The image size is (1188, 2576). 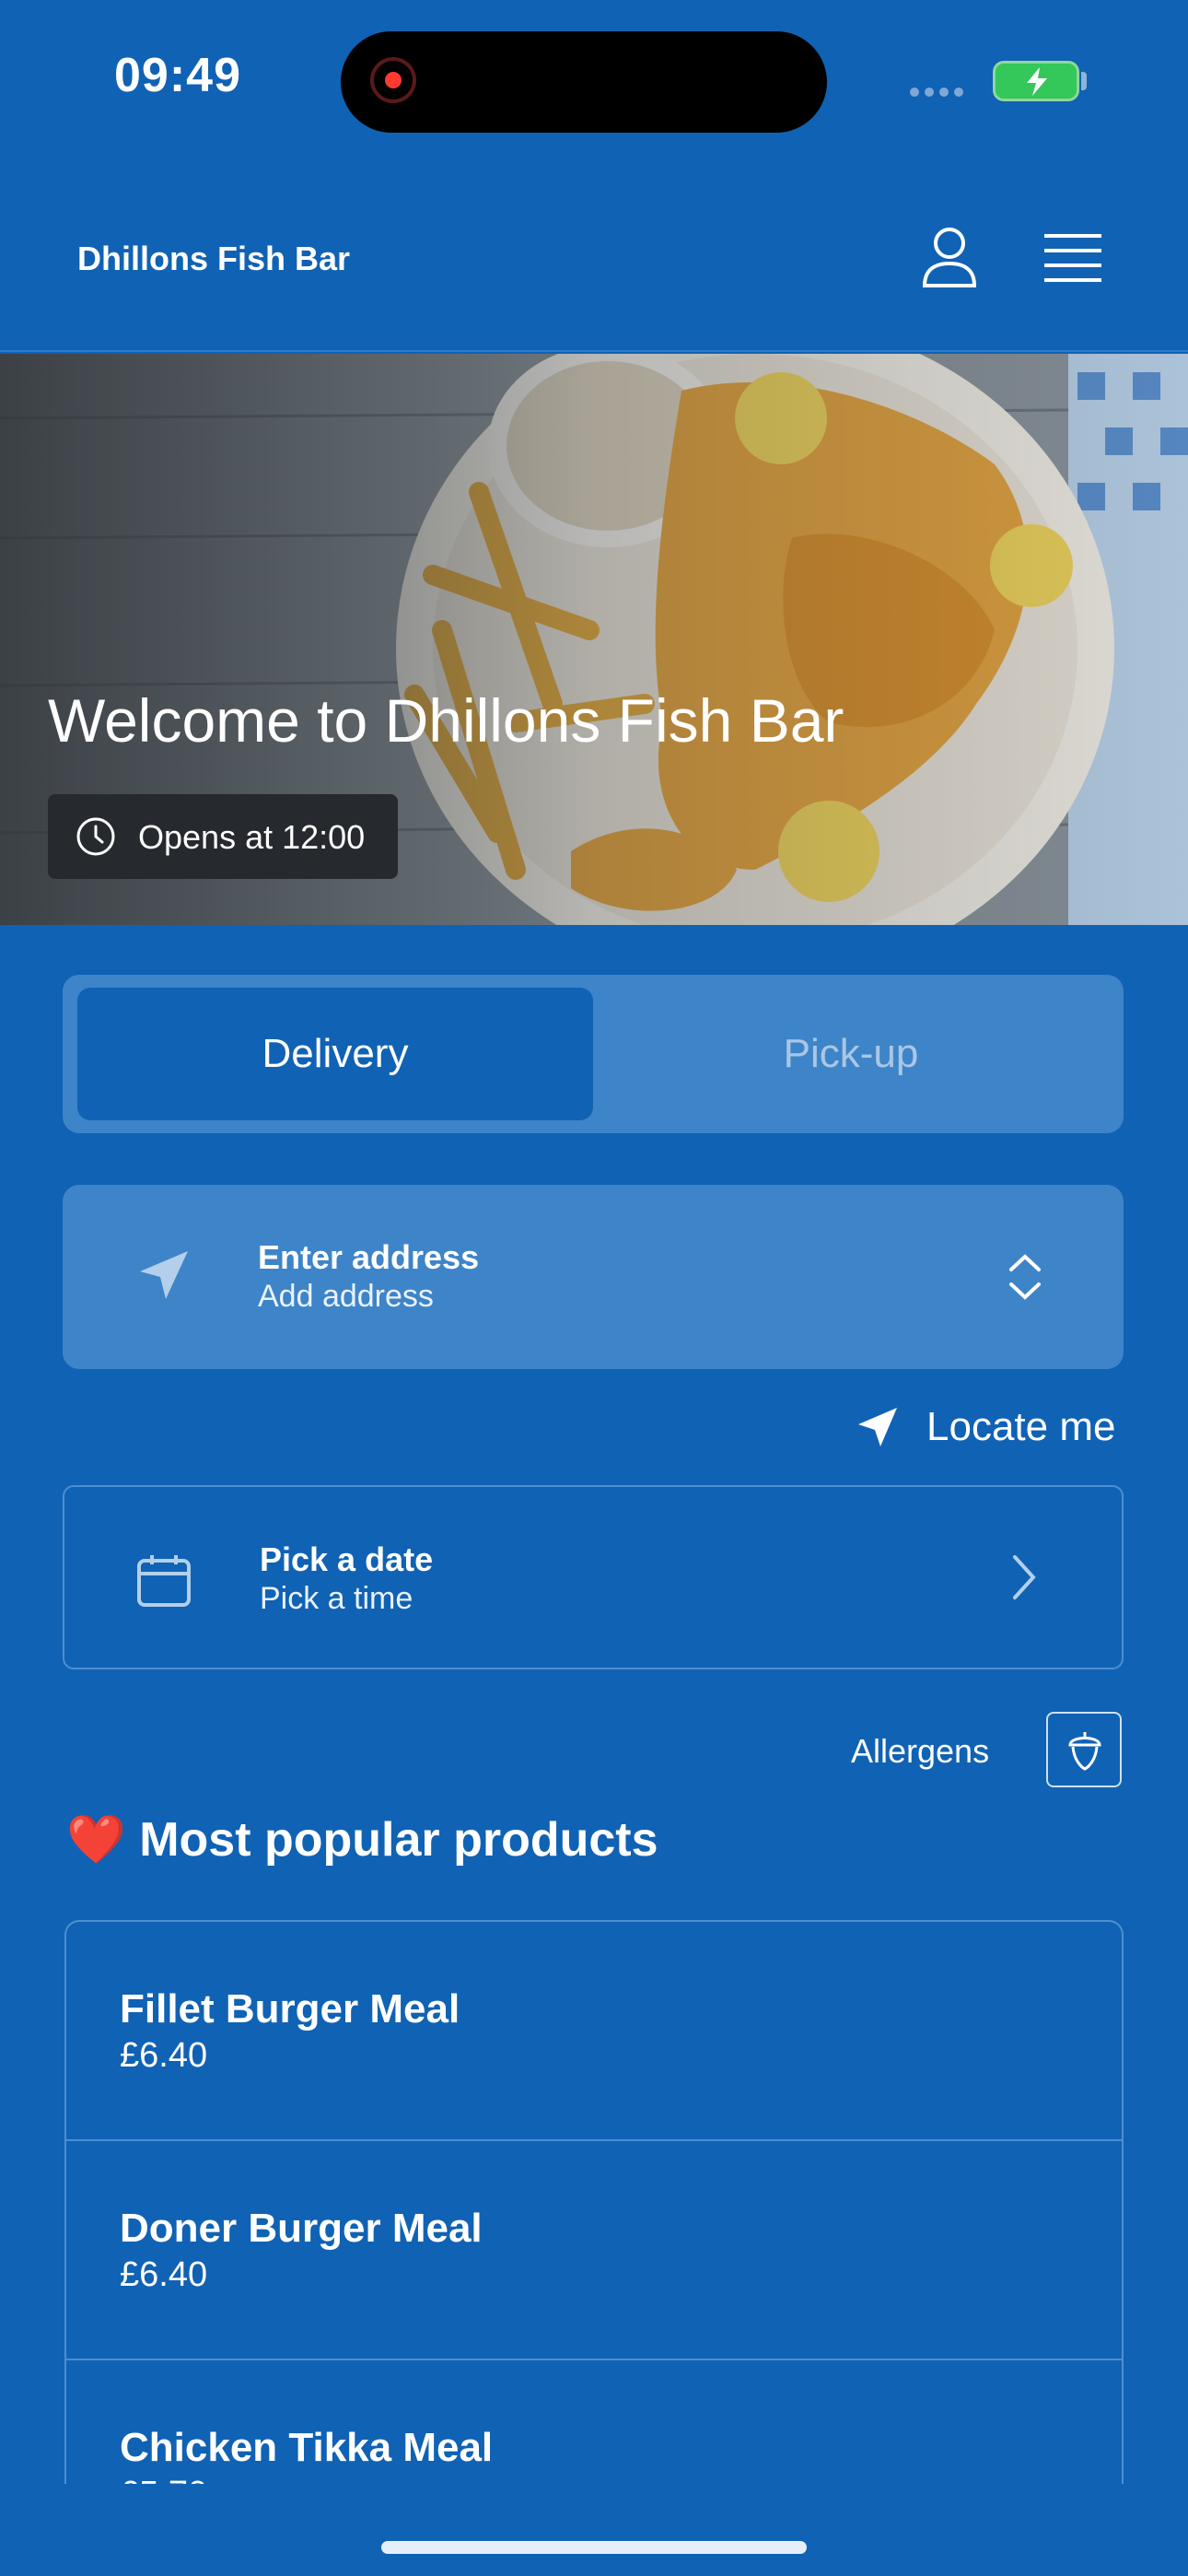 What do you see at coordinates (163, 1580) in the screenshot?
I see `calendar-icon` at bounding box center [163, 1580].